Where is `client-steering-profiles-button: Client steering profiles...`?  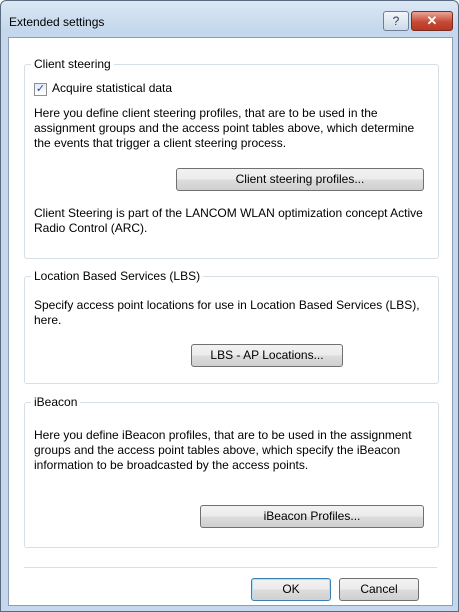 client-steering-profiles-button: Client steering profiles... is located at coordinates (300, 179).